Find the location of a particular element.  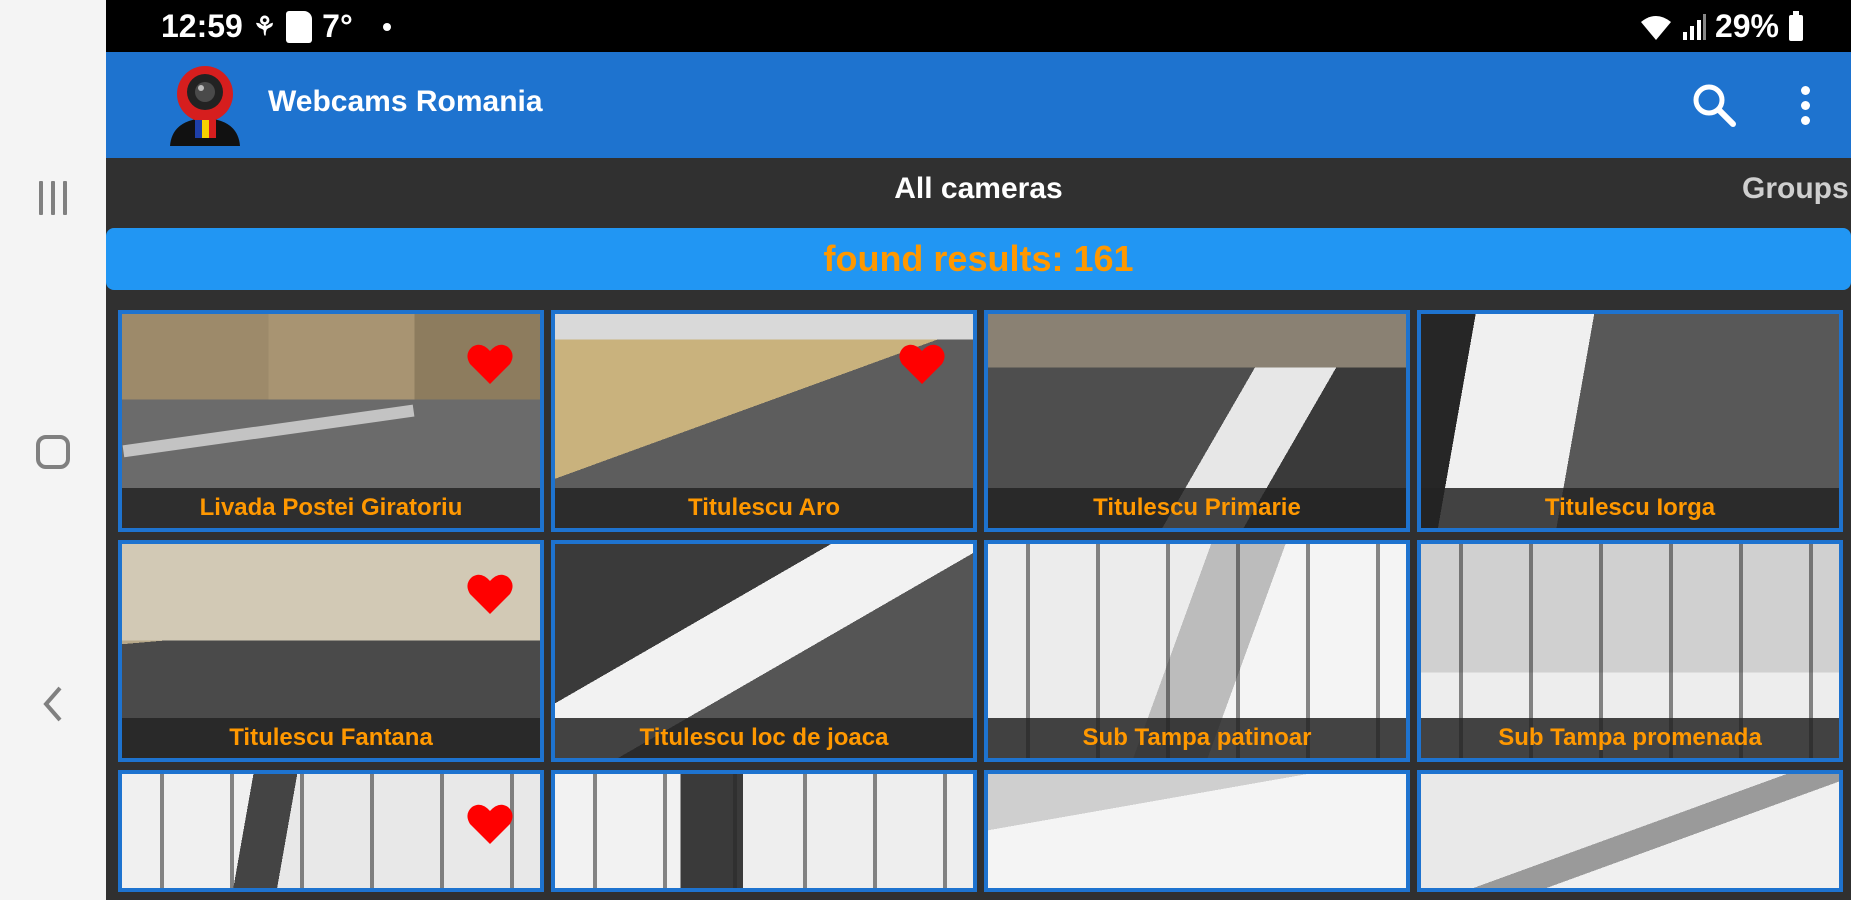

camera-name: Livada Postei Giratoriu is located at coordinates (331, 508).